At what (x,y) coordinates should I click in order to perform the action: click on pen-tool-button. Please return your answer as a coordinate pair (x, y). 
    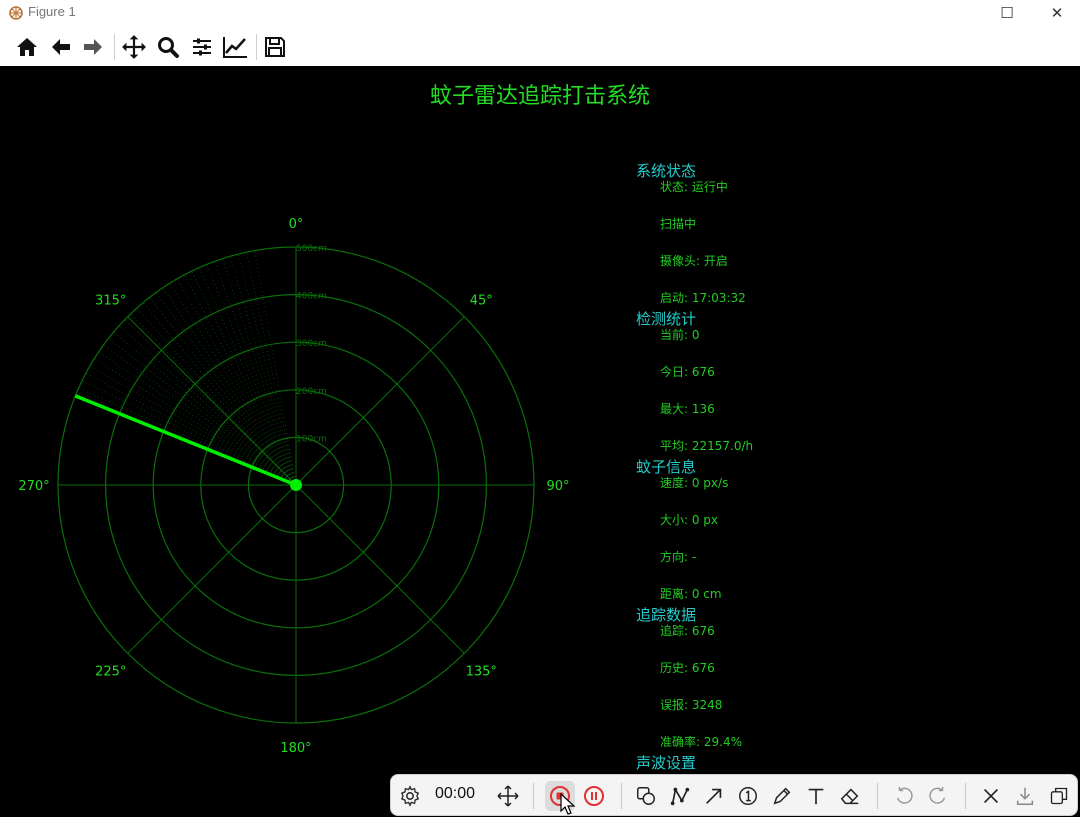
    Looking at the image, I should click on (782, 796).